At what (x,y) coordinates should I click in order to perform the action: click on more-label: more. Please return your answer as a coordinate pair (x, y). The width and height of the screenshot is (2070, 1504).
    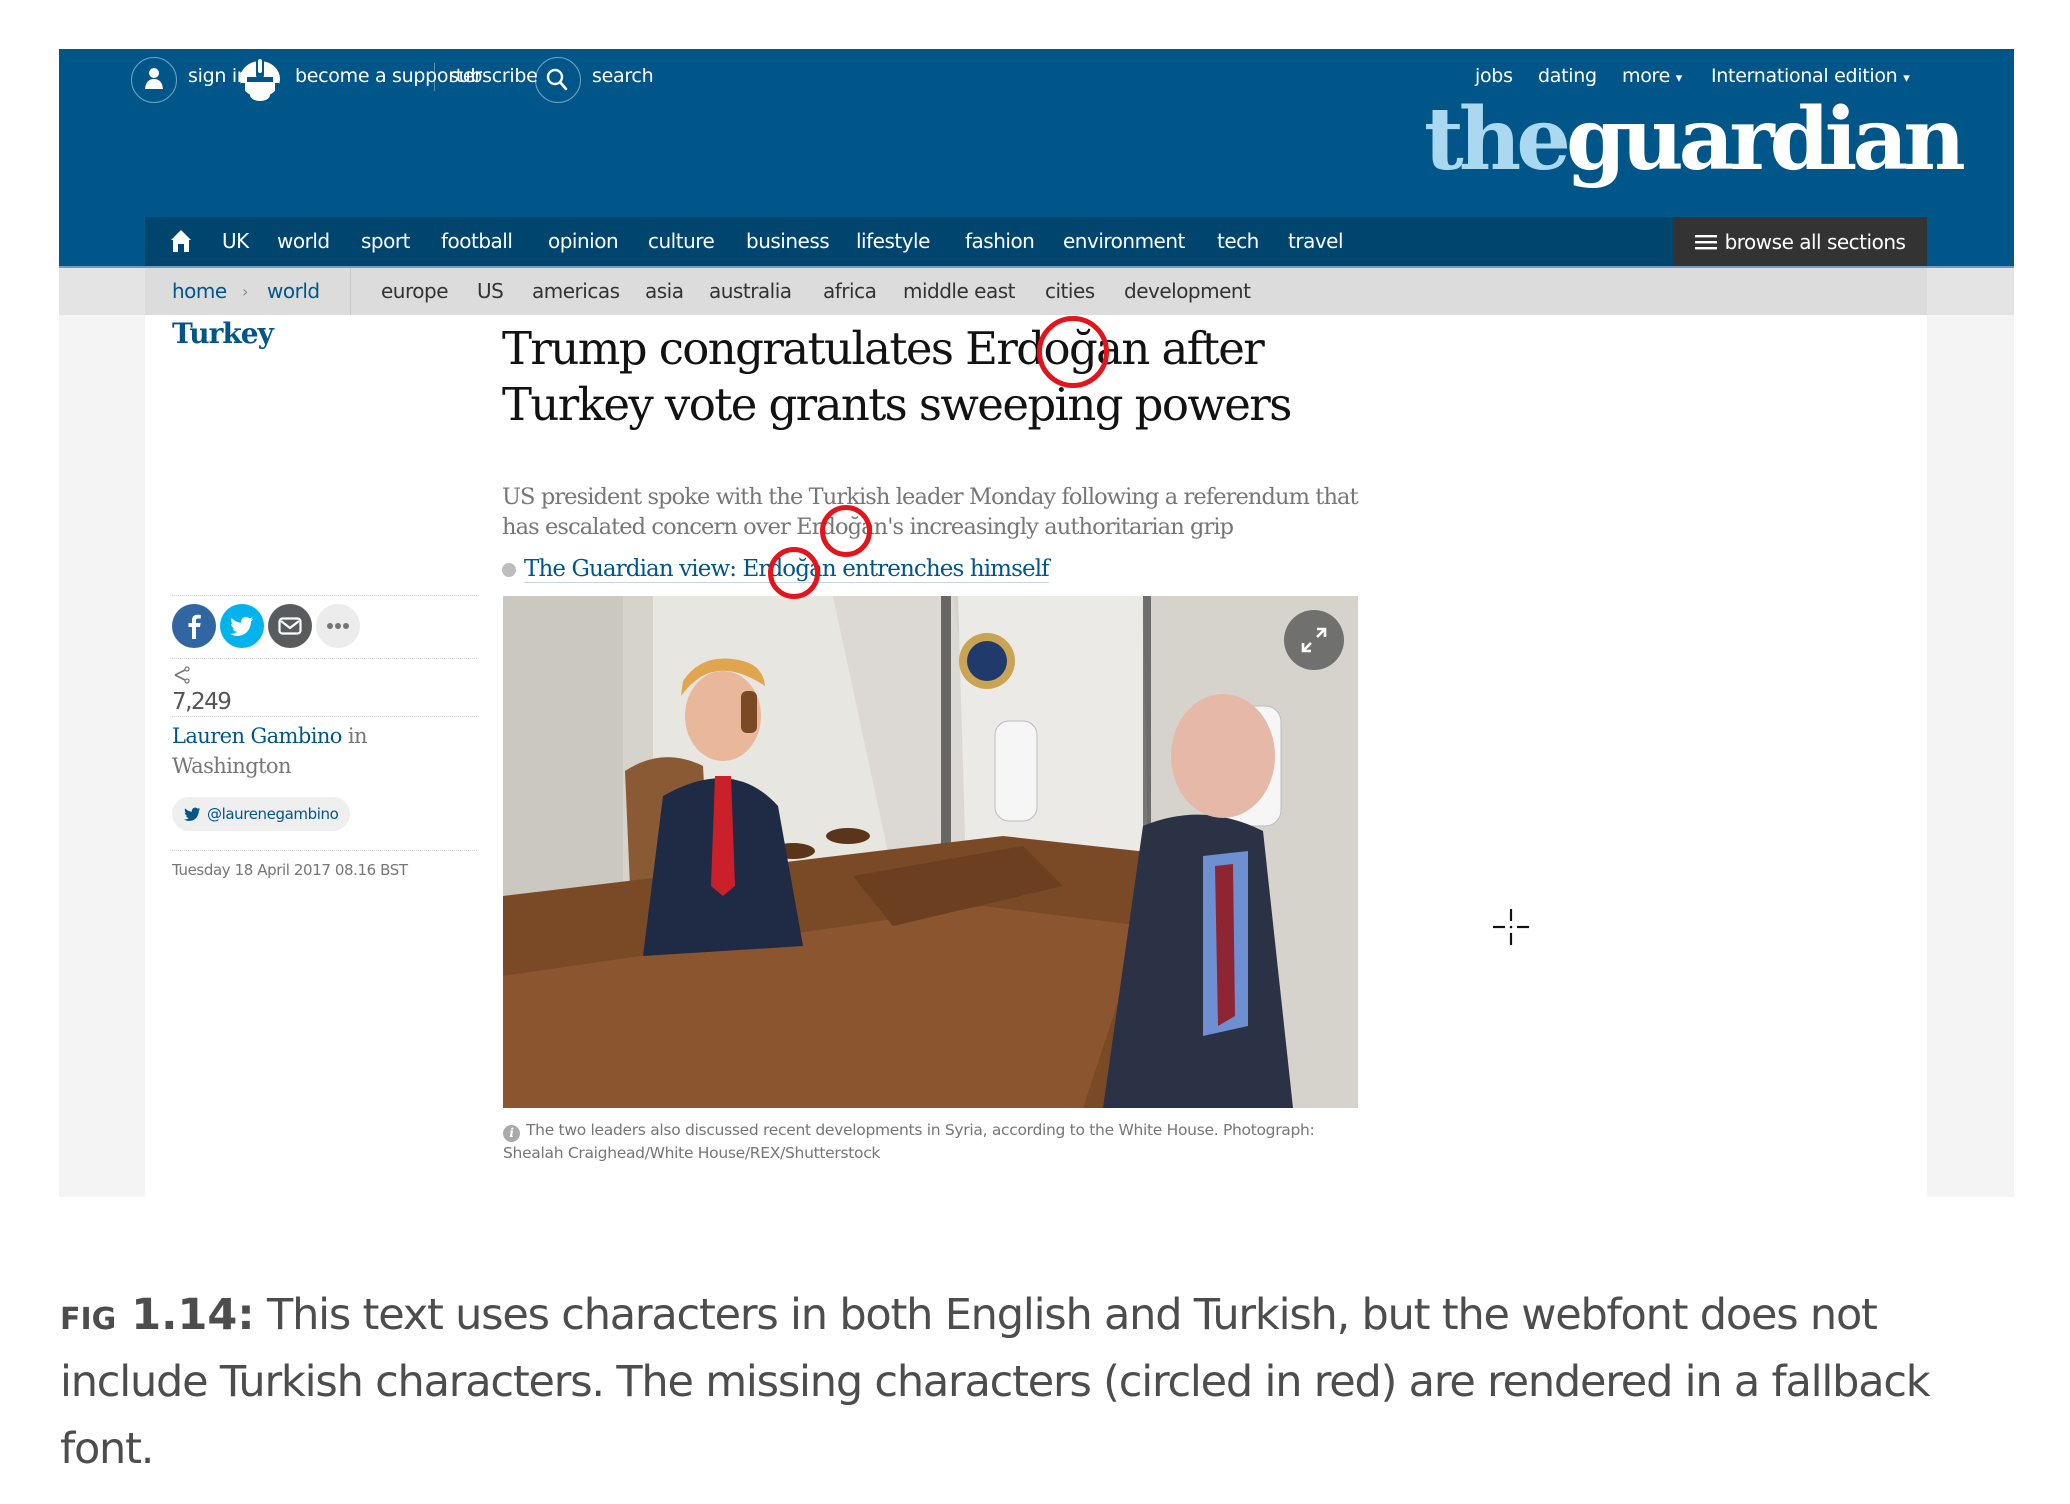
    Looking at the image, I should click on (1646, 76).